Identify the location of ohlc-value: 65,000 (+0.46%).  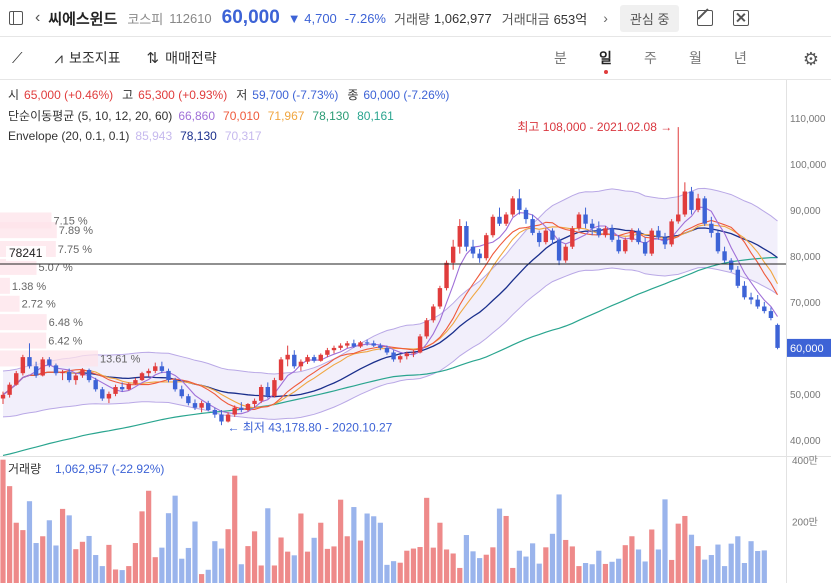
(68, 95).